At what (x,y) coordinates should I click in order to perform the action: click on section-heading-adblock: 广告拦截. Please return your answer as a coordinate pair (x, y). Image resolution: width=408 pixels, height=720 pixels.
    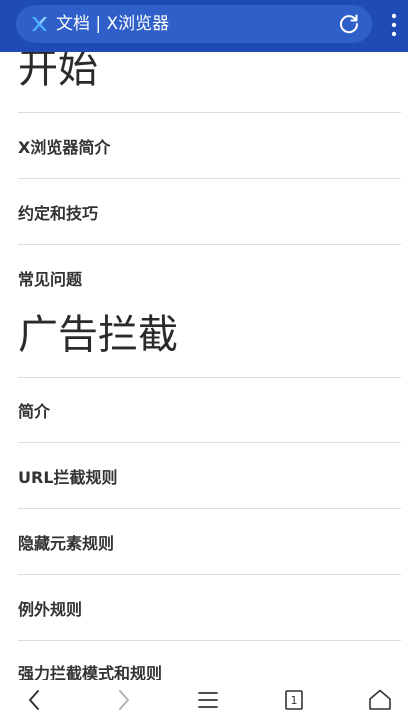
    Looking at the image, I should click on (98, 335).